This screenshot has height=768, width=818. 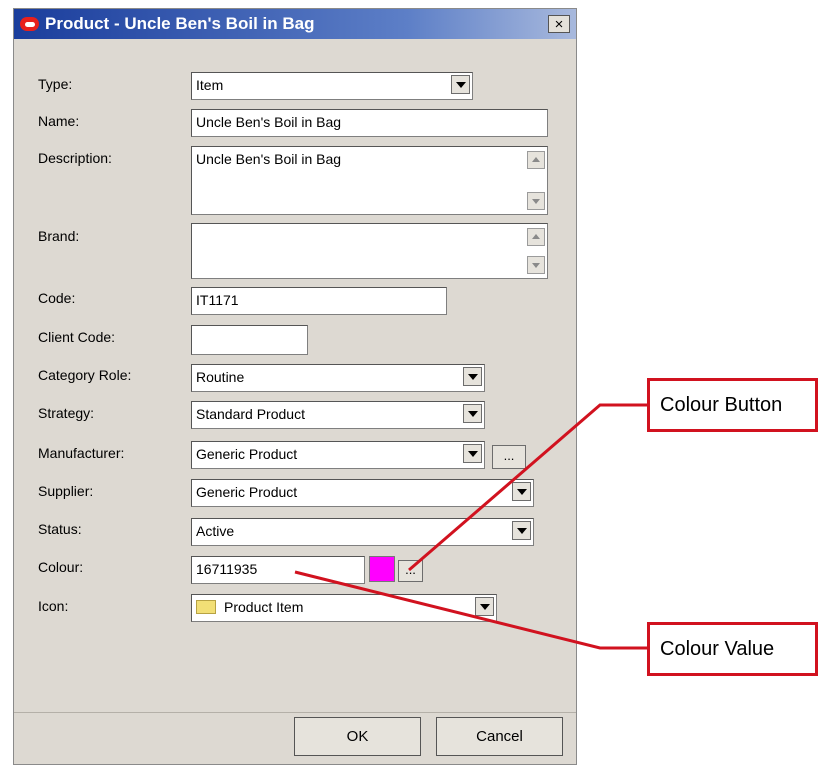 What do you see at coordinates (499, 736) in the screenshot?
I see `cancel-button: Cancel` at bounding box center [499, 736].